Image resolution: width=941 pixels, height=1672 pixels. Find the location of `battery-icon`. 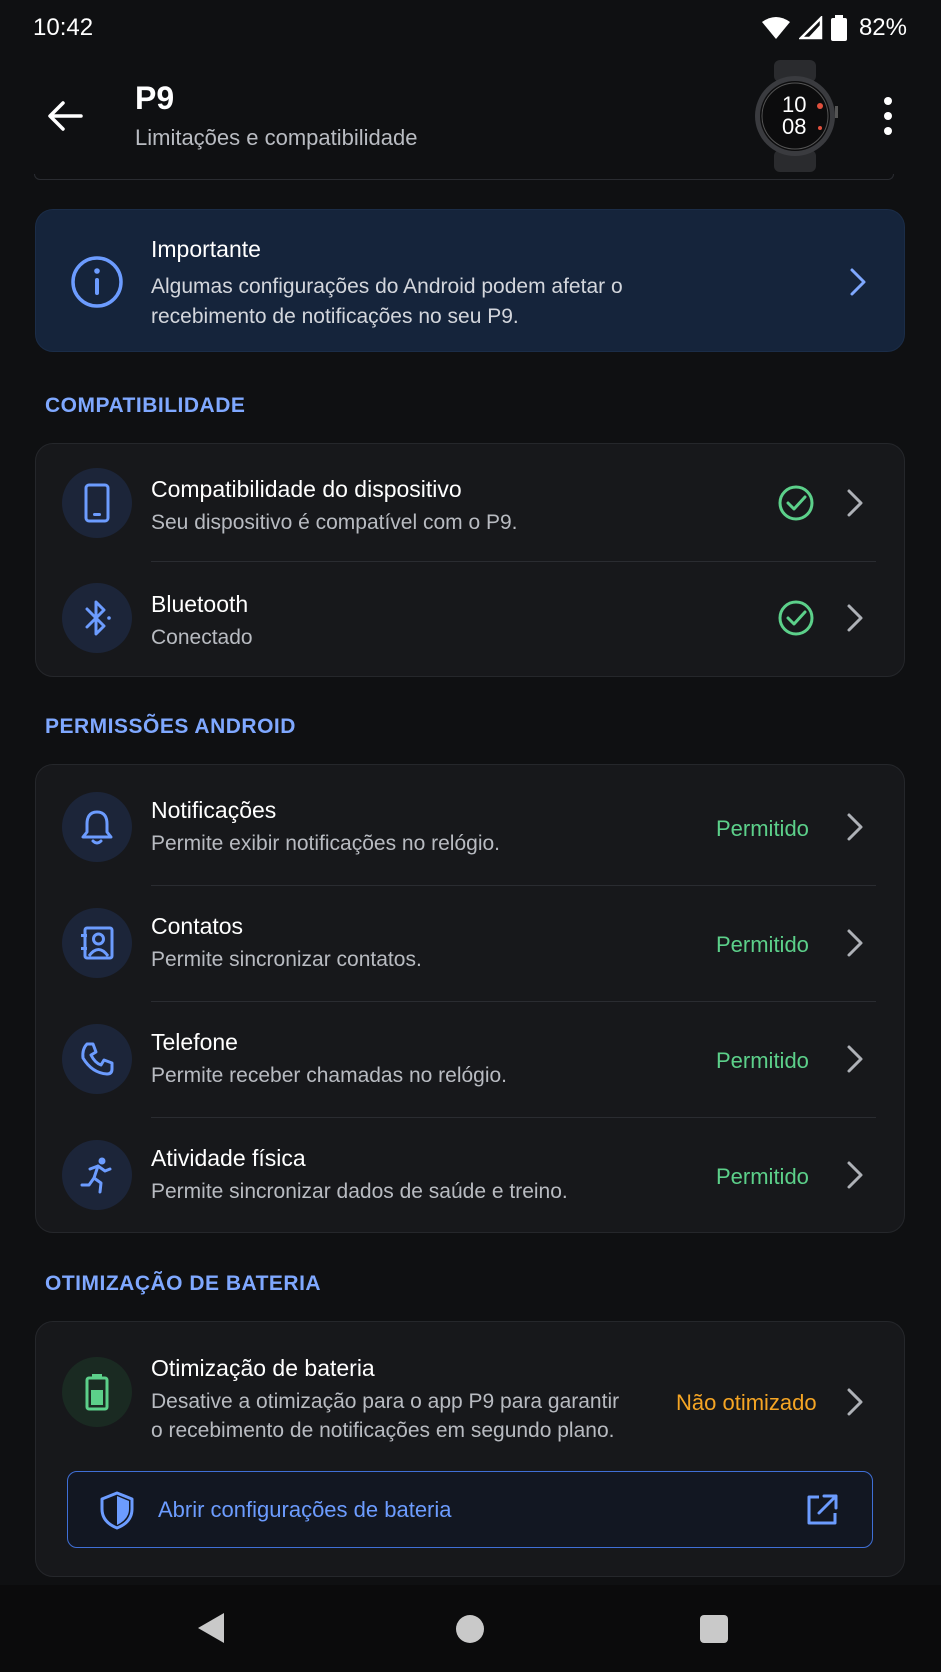

battery-icon is located at coordinates (838, 28).